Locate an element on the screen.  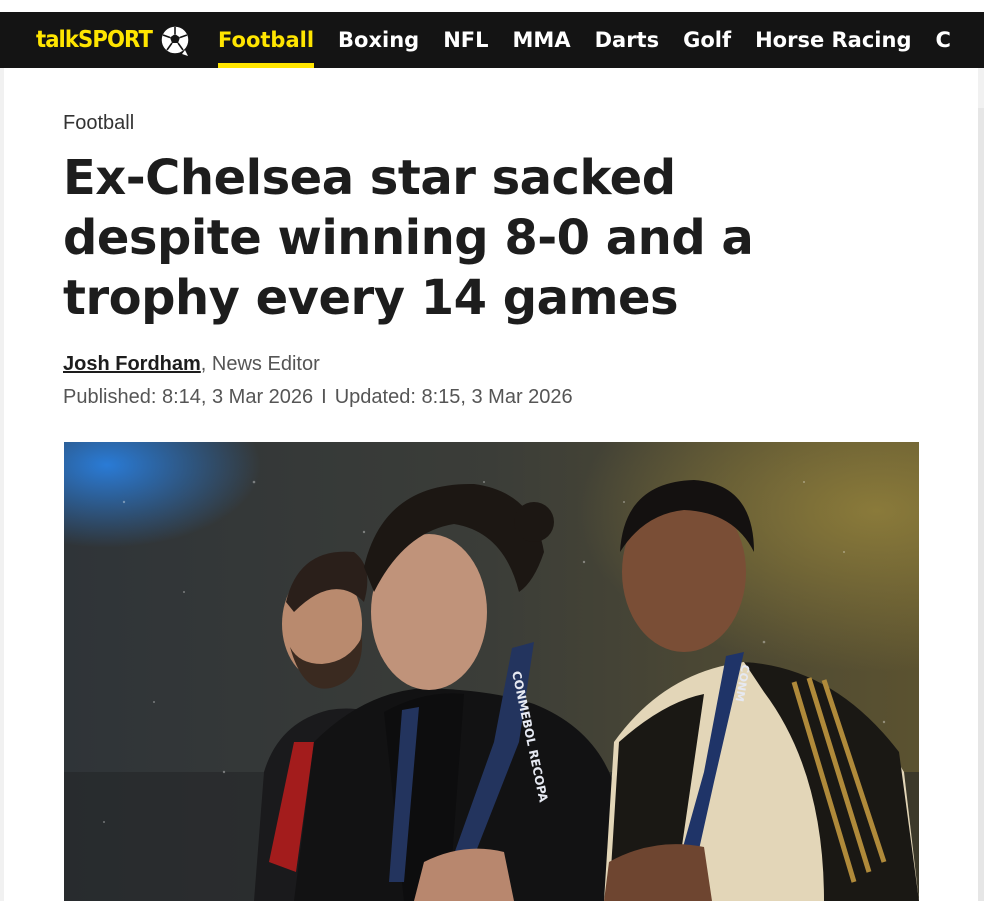
published-date: Published: 8:14, 3 Mar 2026 is located at coordinates (188, 397).